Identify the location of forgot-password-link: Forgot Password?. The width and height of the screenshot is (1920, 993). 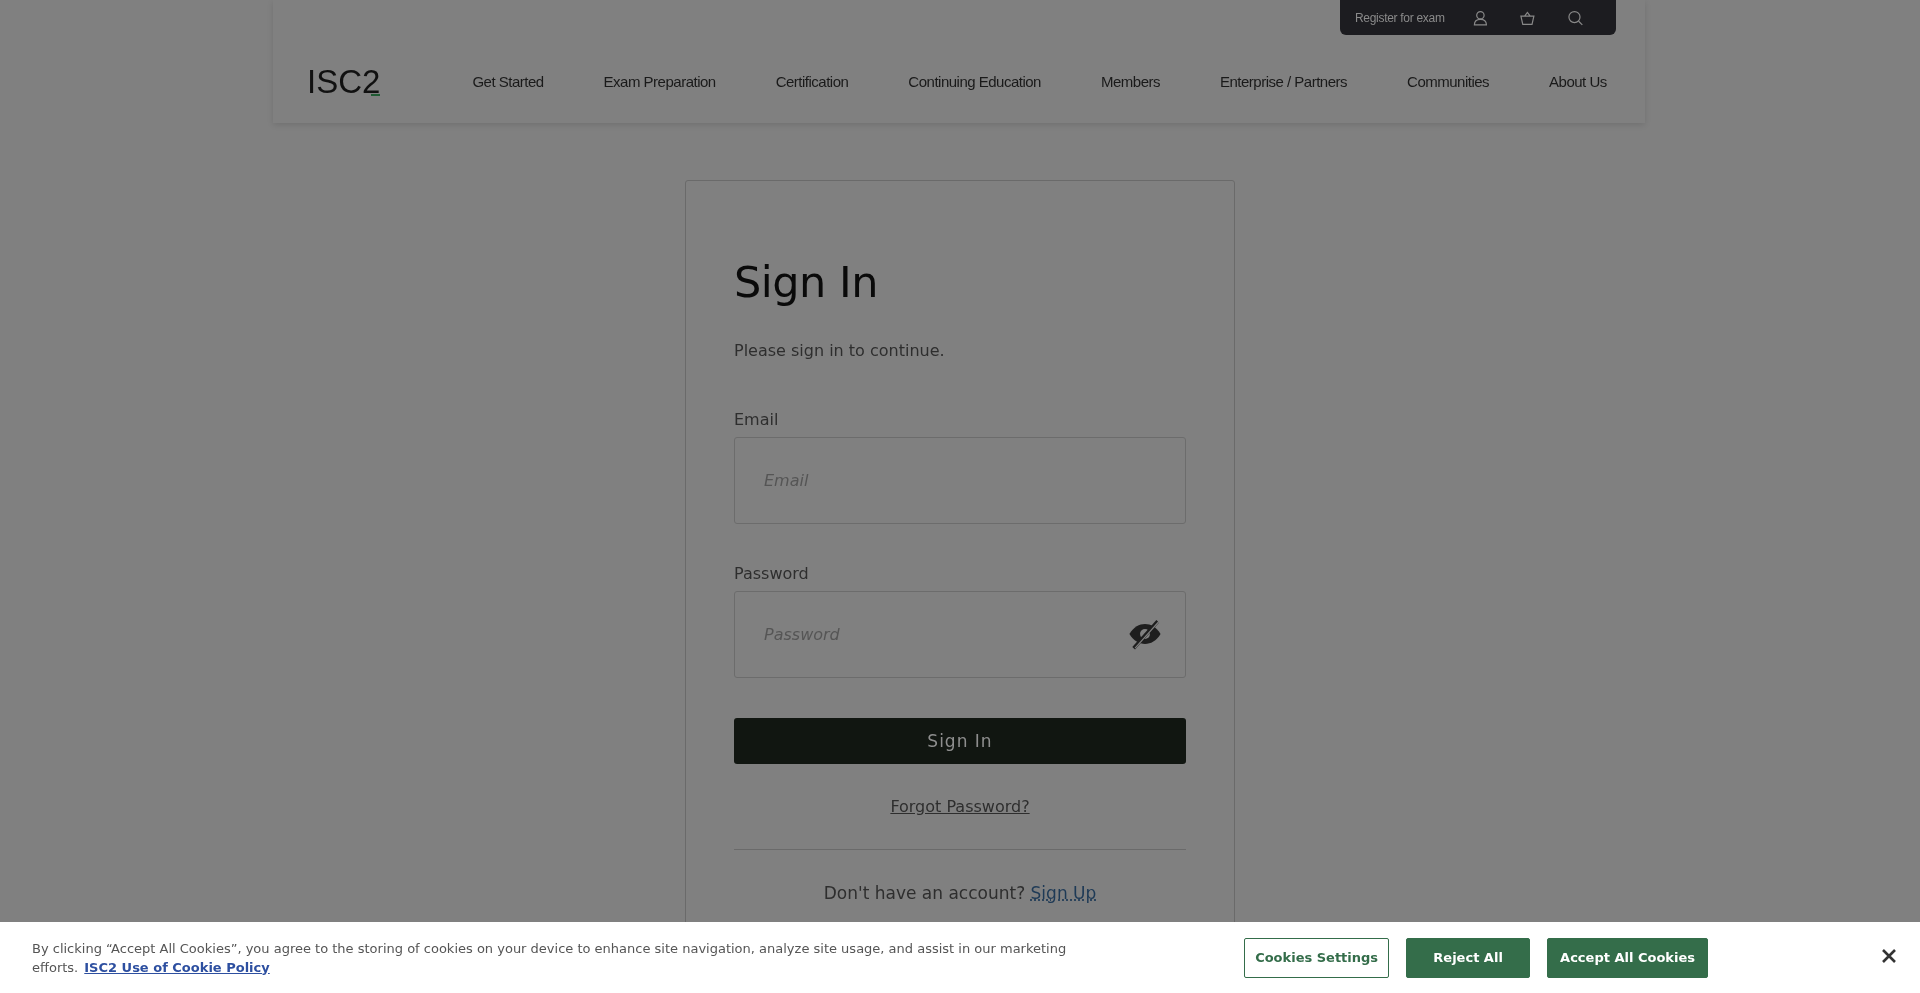
(960, 806).